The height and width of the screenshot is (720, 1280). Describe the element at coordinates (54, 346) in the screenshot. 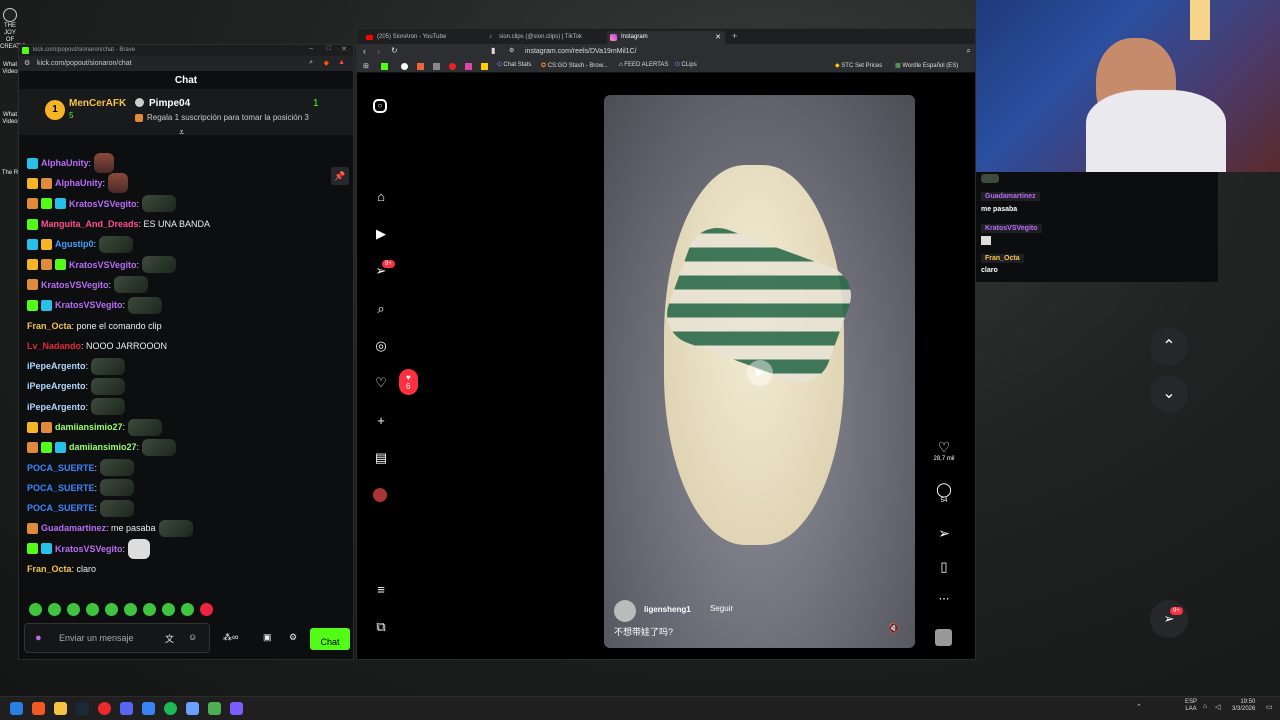

I see `chat-username: Lv_Nadando` at that location.